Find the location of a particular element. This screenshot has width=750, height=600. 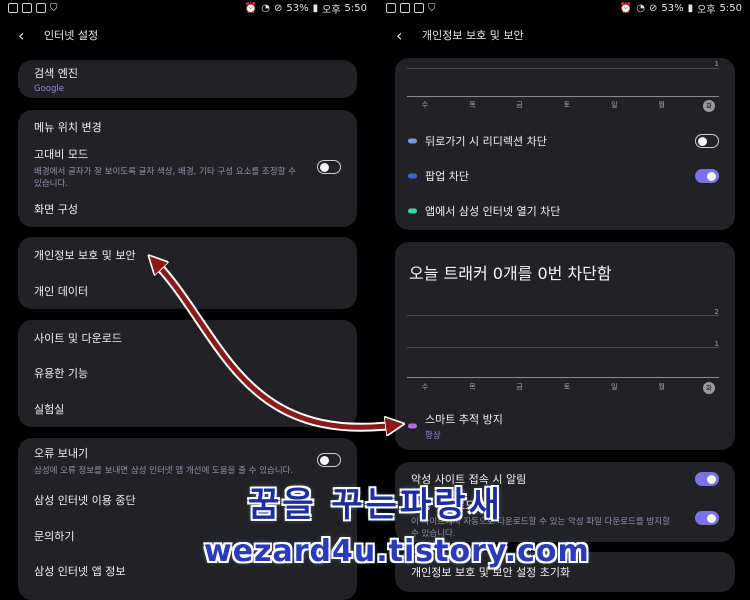

auto-download-block-toggle is located at coordinates (707, 518).